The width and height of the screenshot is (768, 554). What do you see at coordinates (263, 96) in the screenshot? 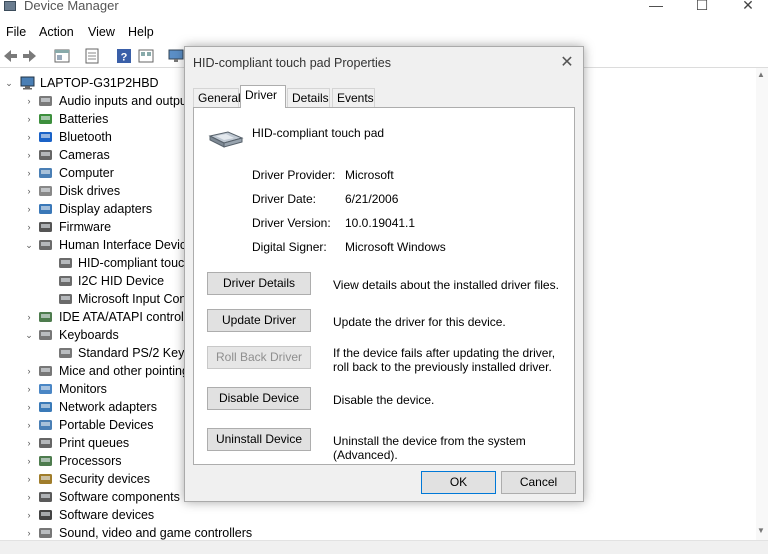
I see `tab-driver: Driver` at bounding box center [263, 96].